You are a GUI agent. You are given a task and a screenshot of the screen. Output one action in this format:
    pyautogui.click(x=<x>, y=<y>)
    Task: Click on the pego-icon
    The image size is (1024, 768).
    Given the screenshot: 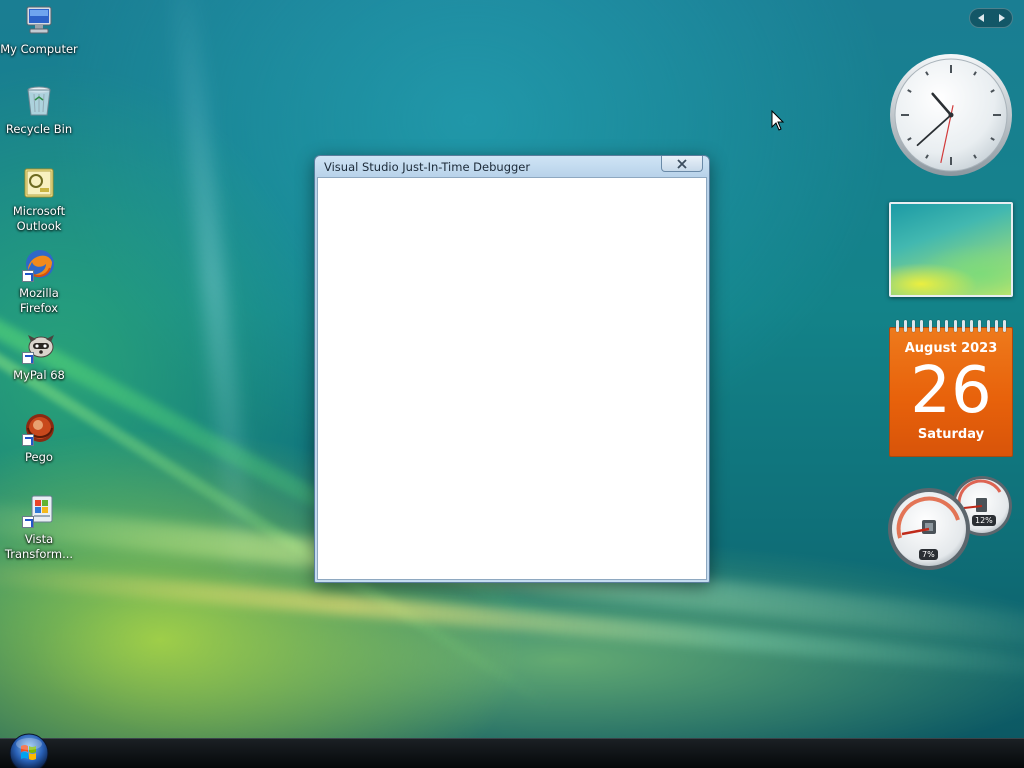 What is the action you would take?
    pyautogui.click(x=39, y=429)
    